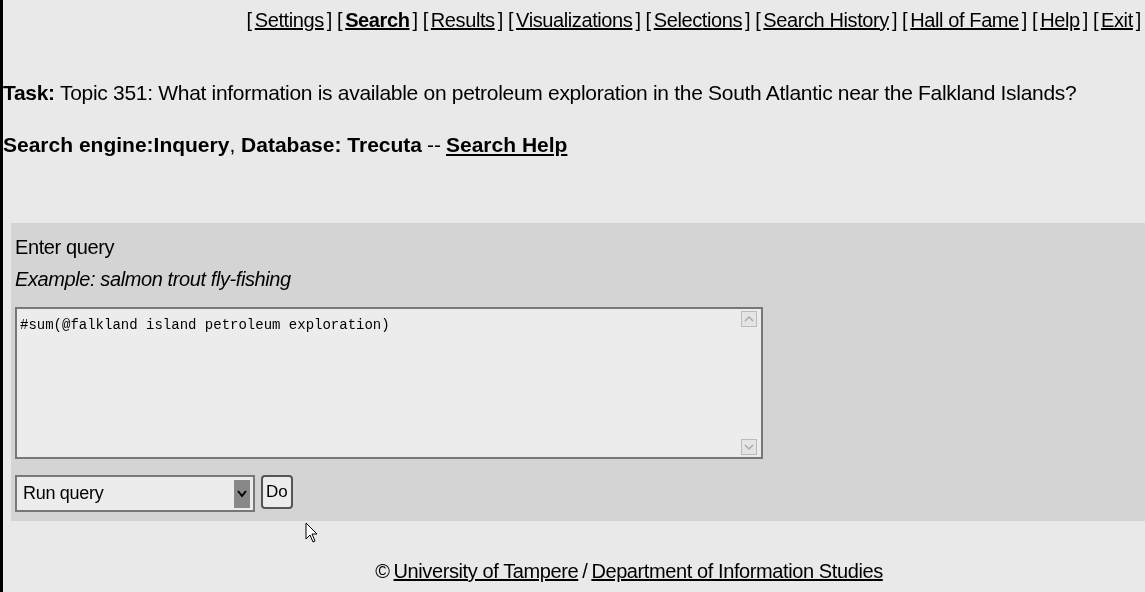 The height and width of the screenshot is (592, 1145). I want to click on action-dropdown: Run query, so click(135, 493).